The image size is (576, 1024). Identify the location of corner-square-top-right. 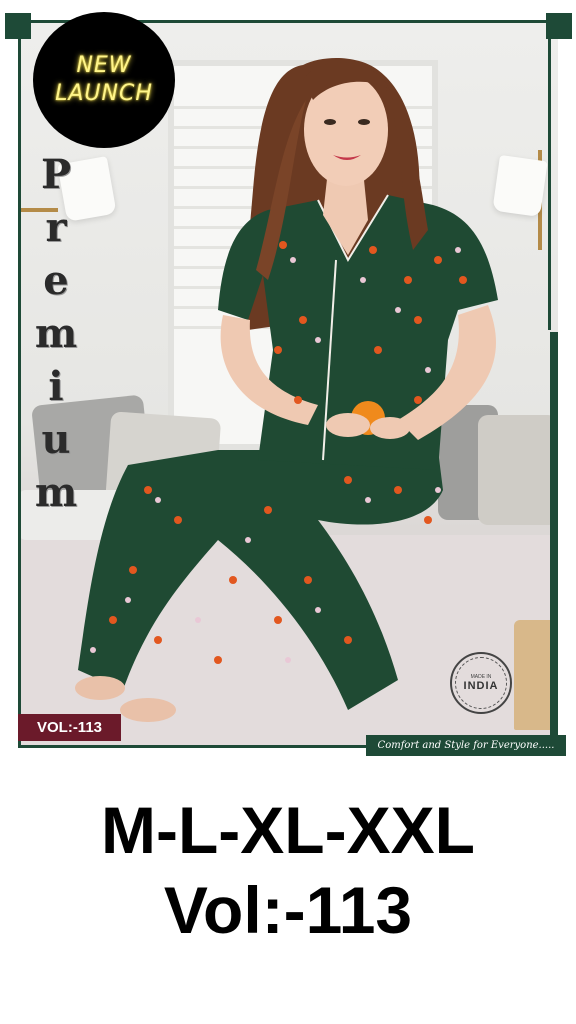
(559, 26).